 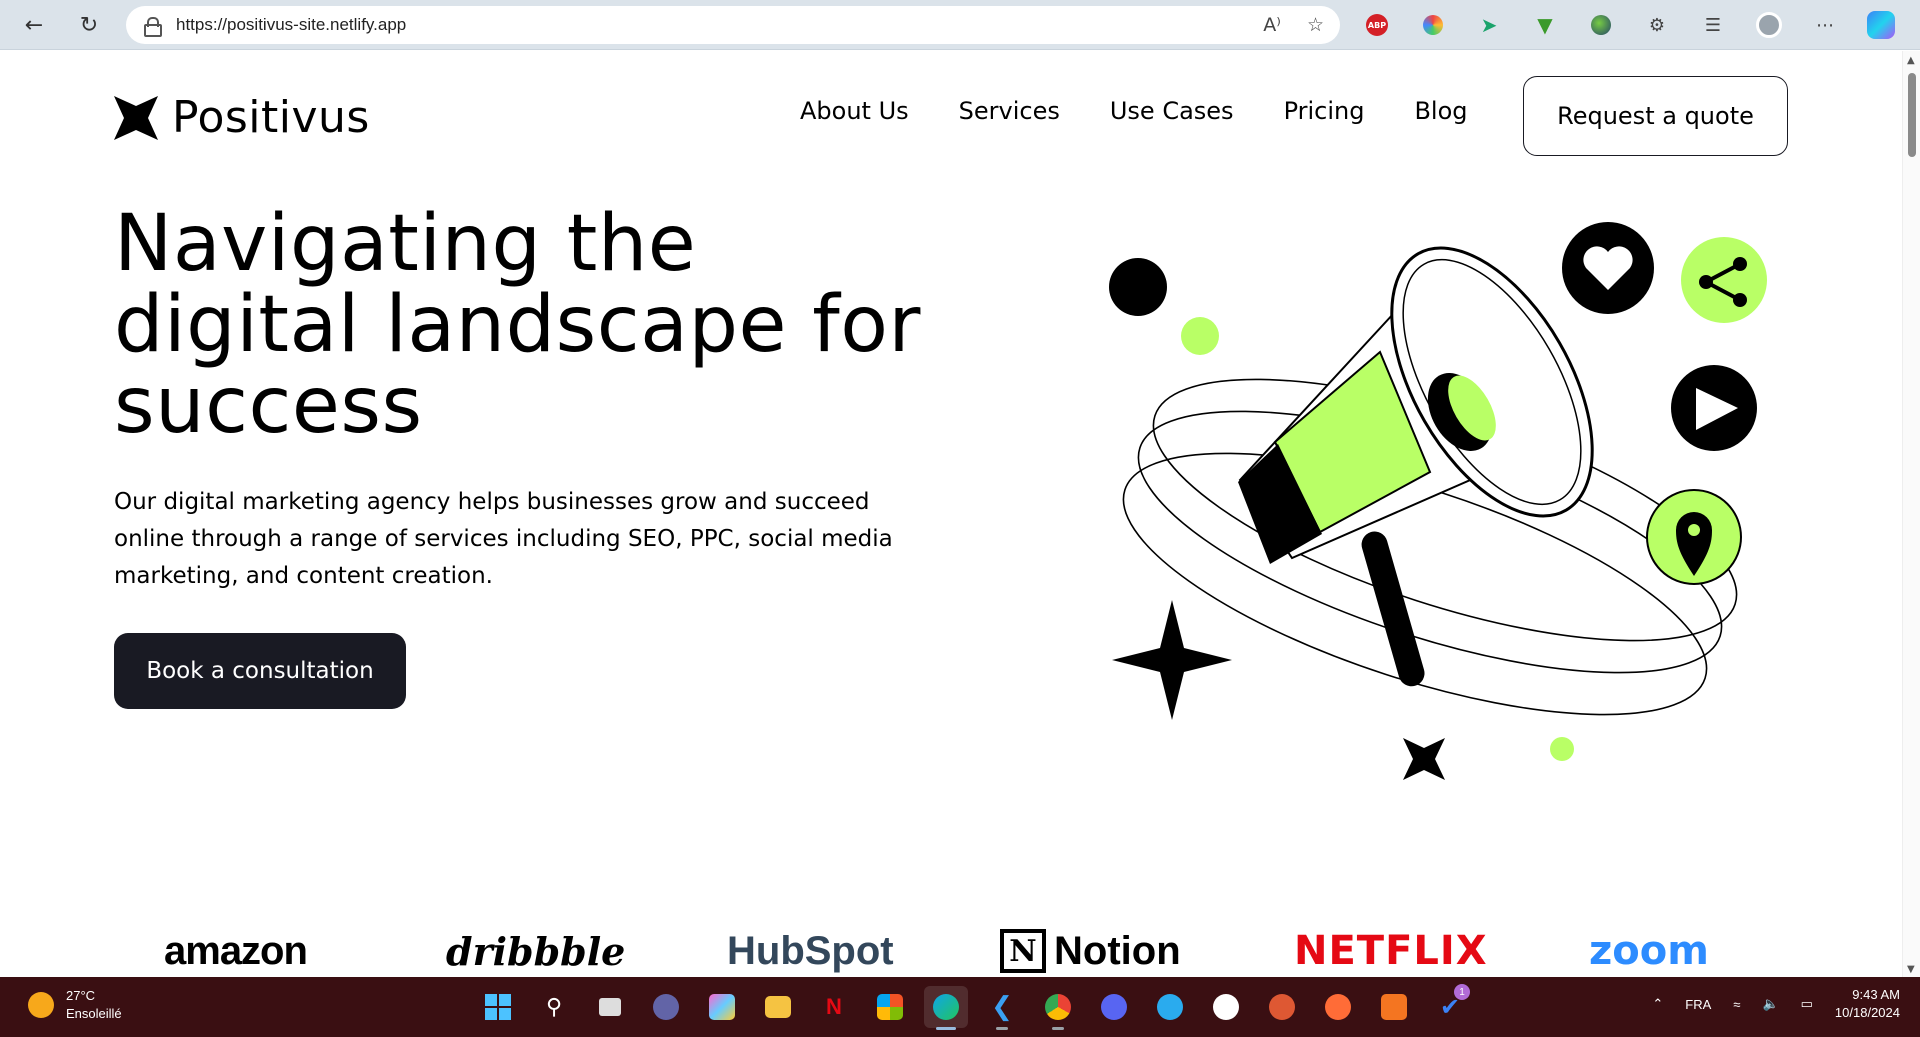 I want to click on globe-extension-icon, so click(x=1601, y=25).